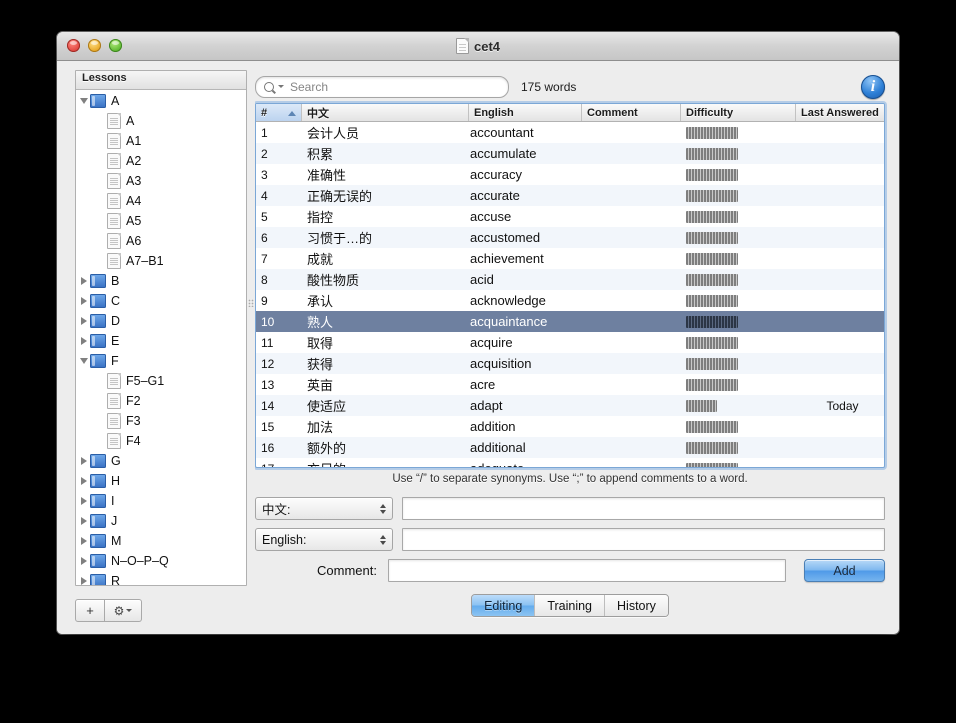  Describe the element at coordinates (161, 341) in the screenshot. I see `tree-item-e: E` at that location.